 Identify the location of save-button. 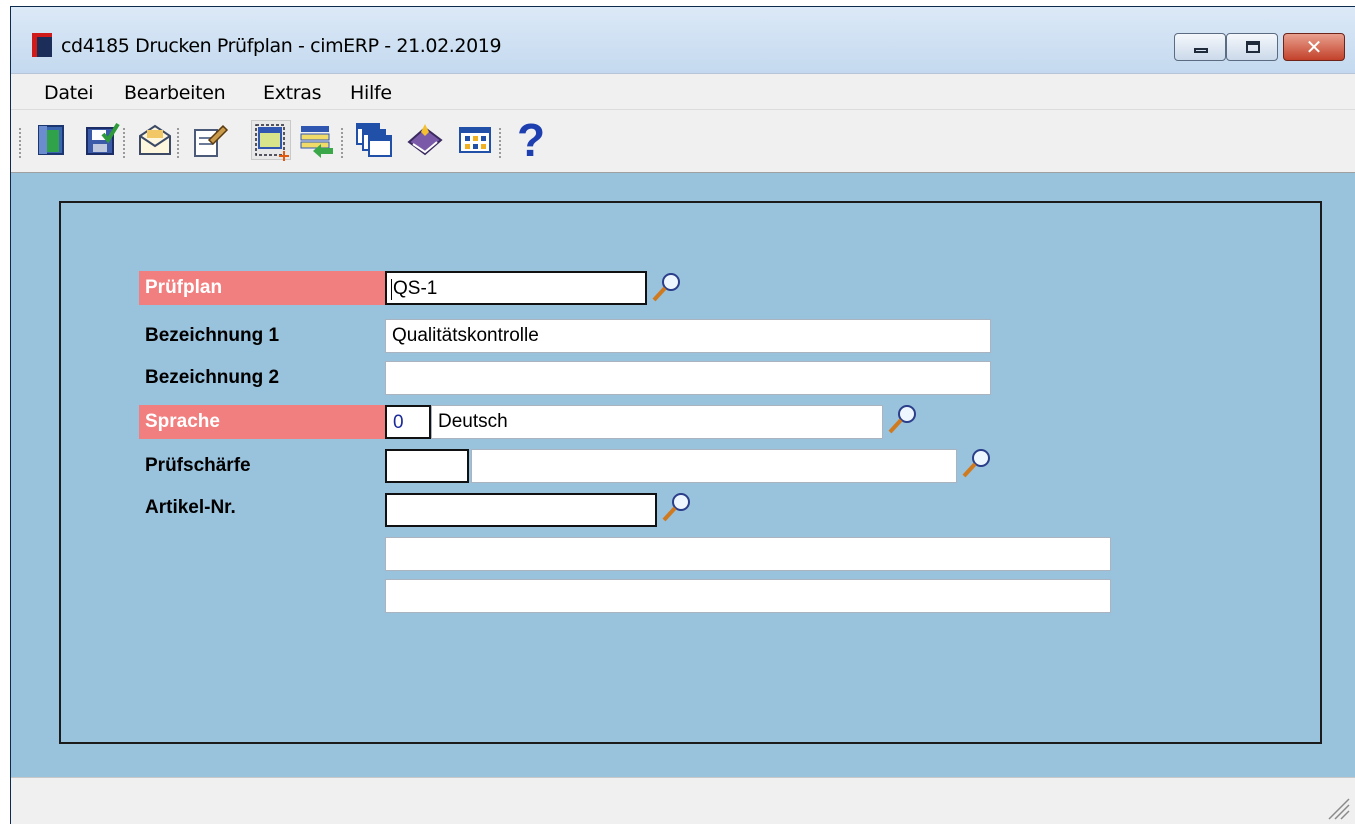
(101, 140).